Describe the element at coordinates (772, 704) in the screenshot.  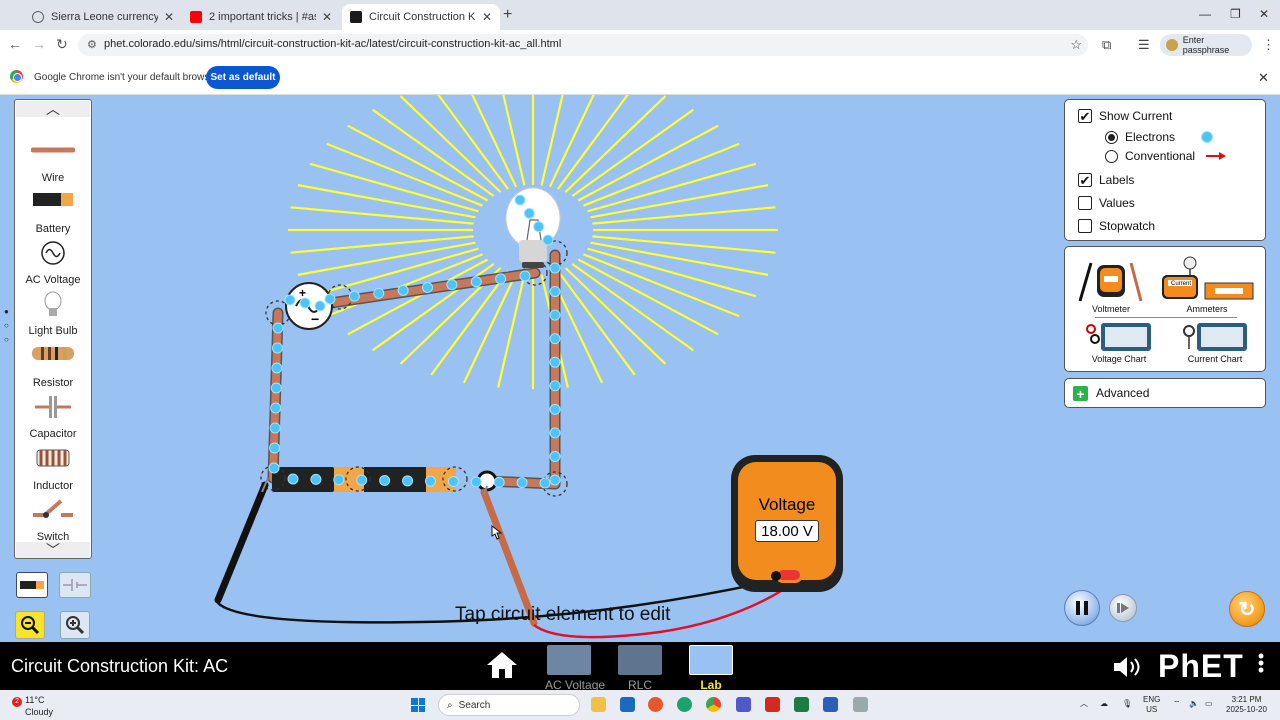
I see `acrobat-icon` at that location.